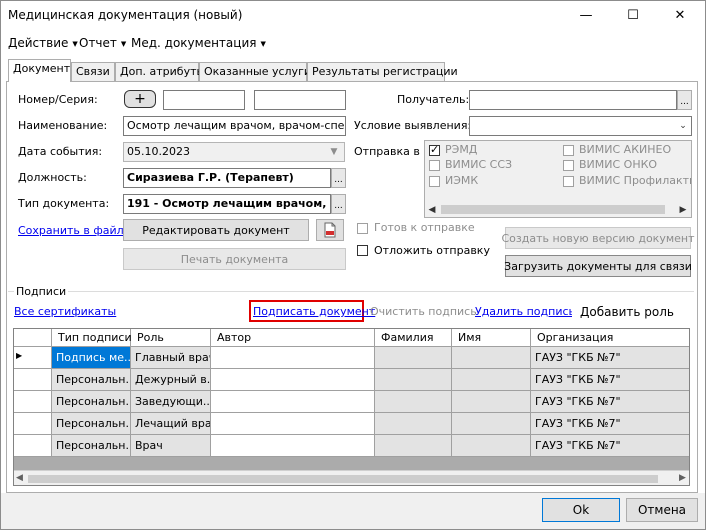 The height and width of the screenshot is (530, 706). Describe the element at coordinates (227, 178) in the screenshot. I see `position-input: Сиразиева Г.Р. (Терапевт)` at that location.